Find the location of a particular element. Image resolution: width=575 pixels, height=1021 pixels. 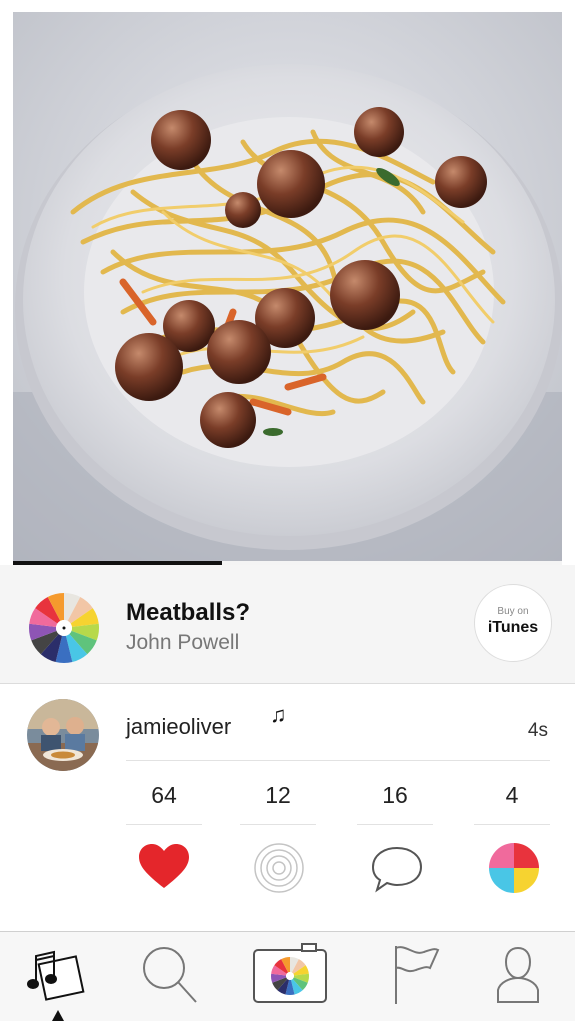

speech-bubble-icon is located at coordinates (397, 868).